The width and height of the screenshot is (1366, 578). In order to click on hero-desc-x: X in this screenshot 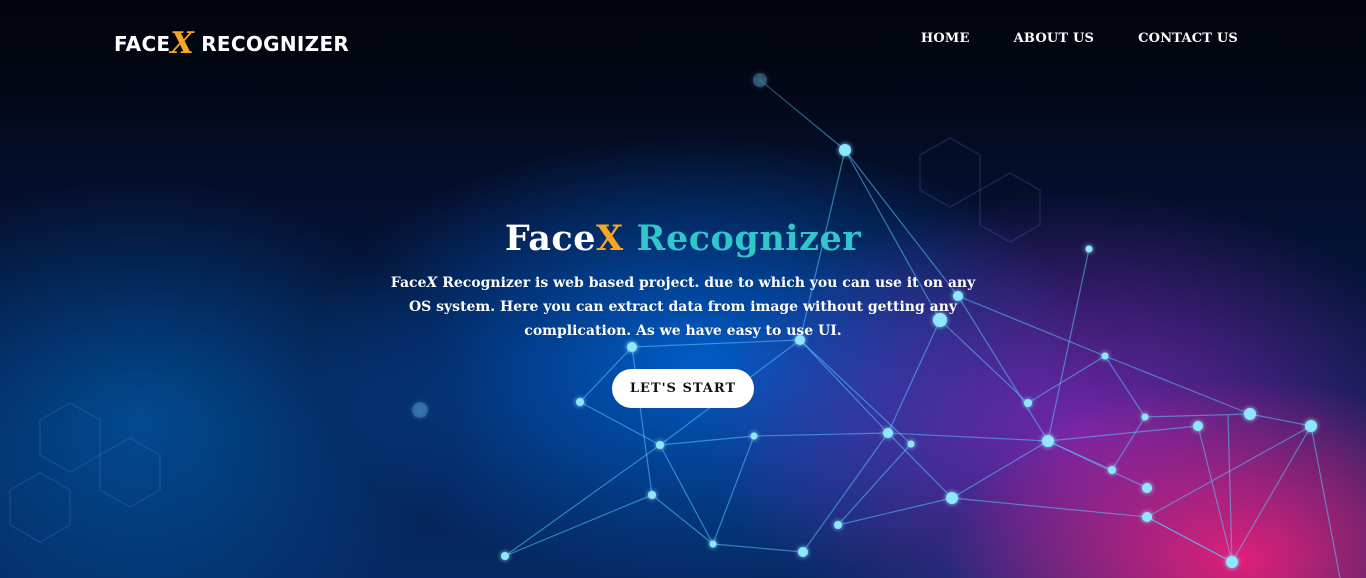, I will do `click(432, 283)`.